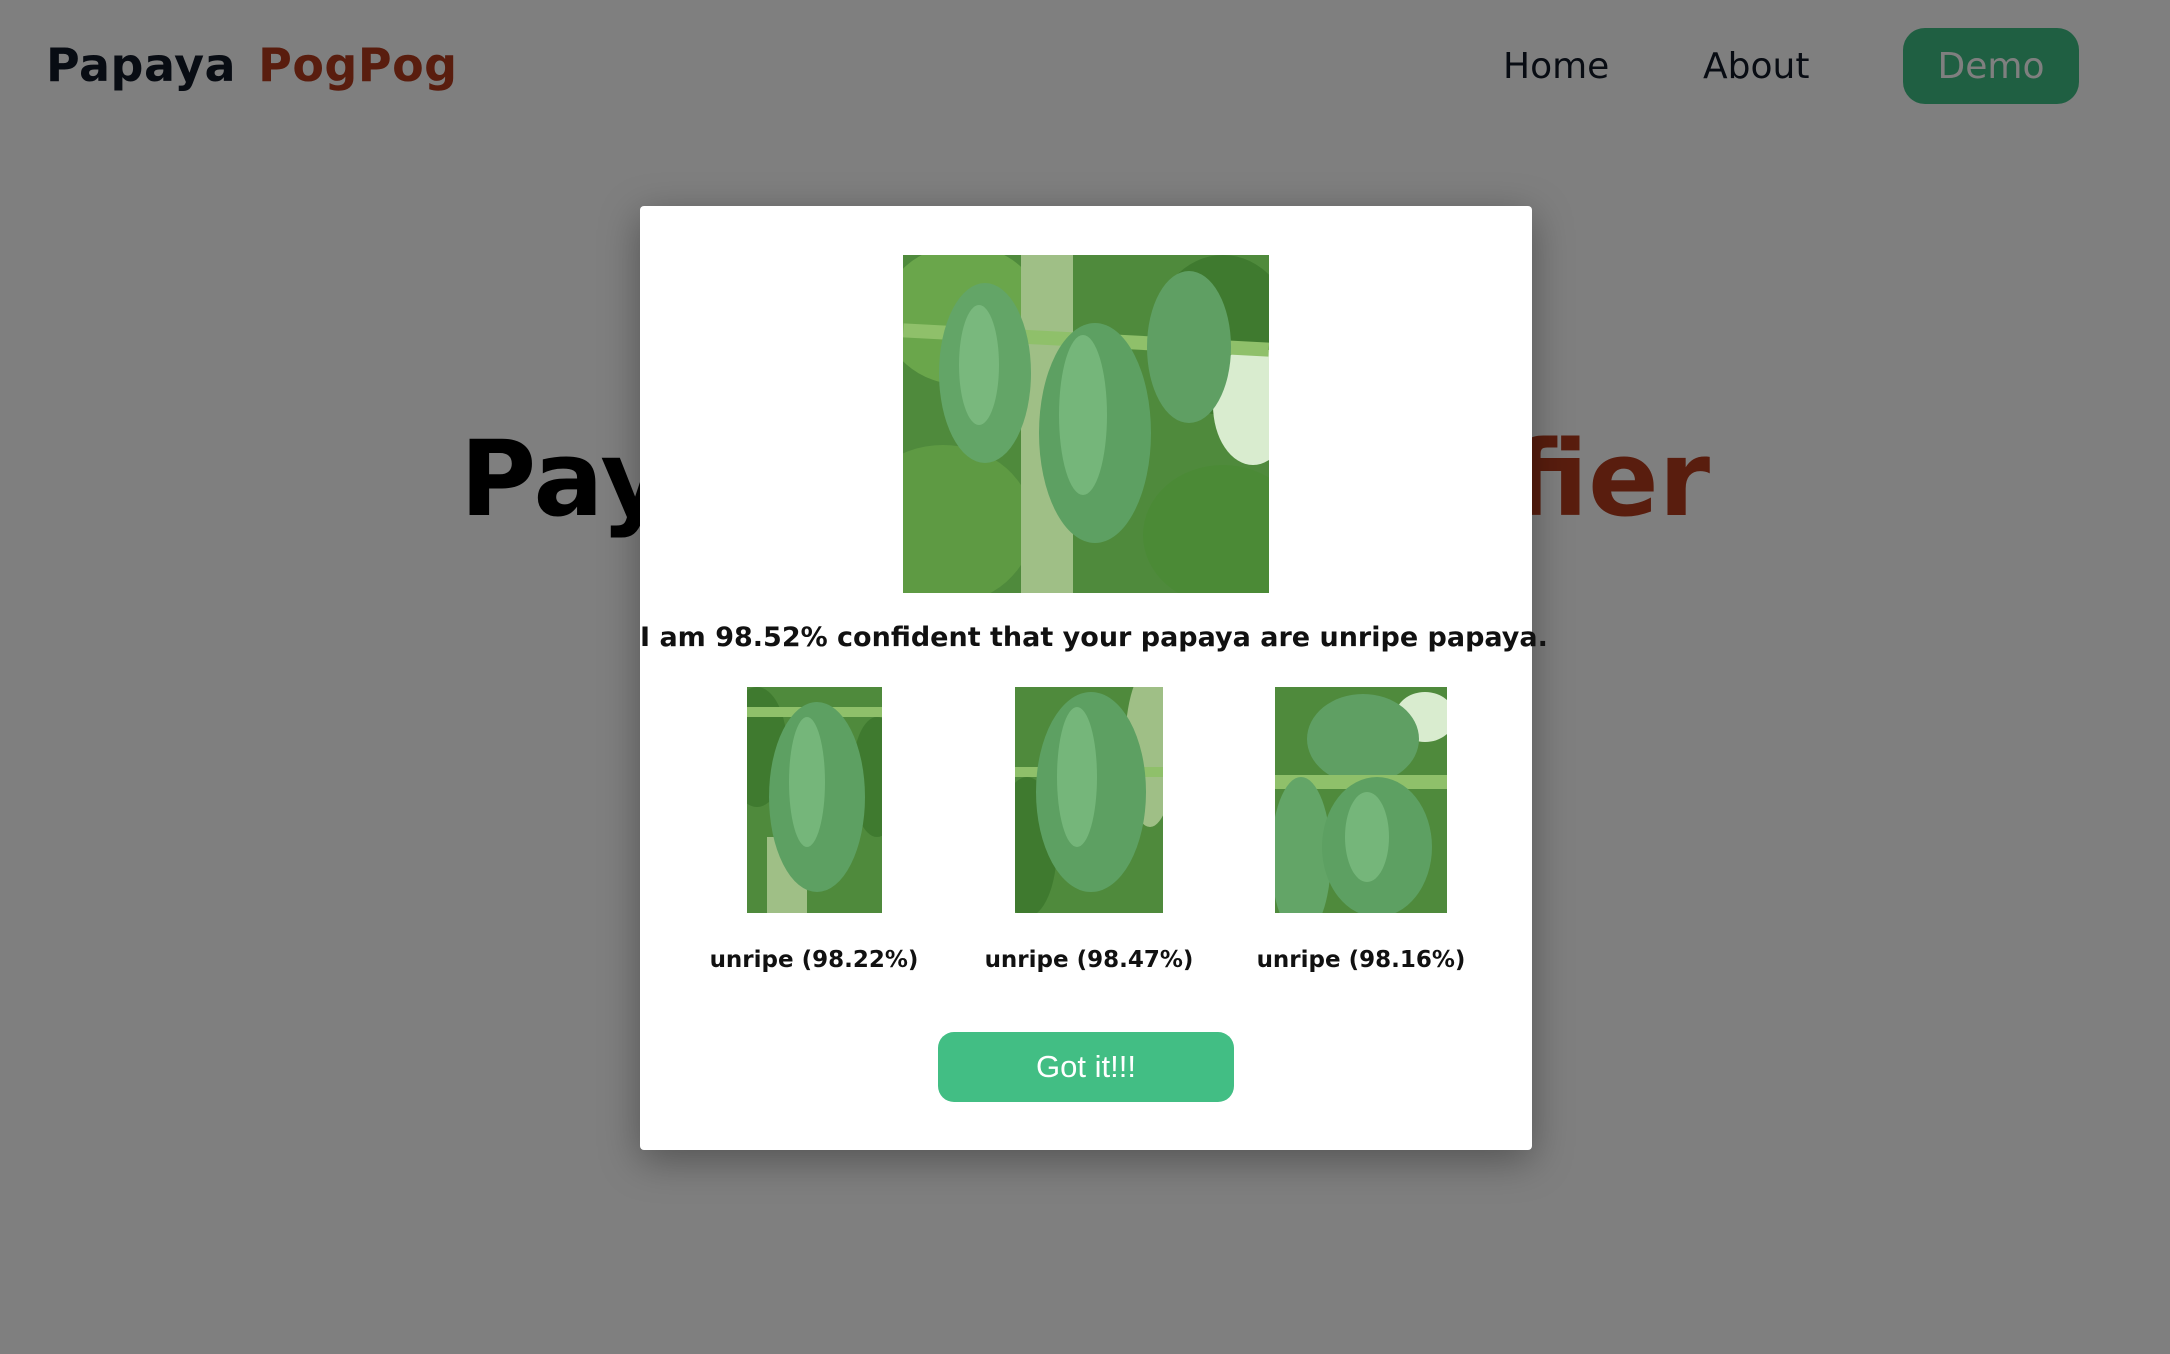  Describe the element at coordinates (1089, 960) in the screenshot. I see `prediction-label-2: unripe (98.47%)` at that location.